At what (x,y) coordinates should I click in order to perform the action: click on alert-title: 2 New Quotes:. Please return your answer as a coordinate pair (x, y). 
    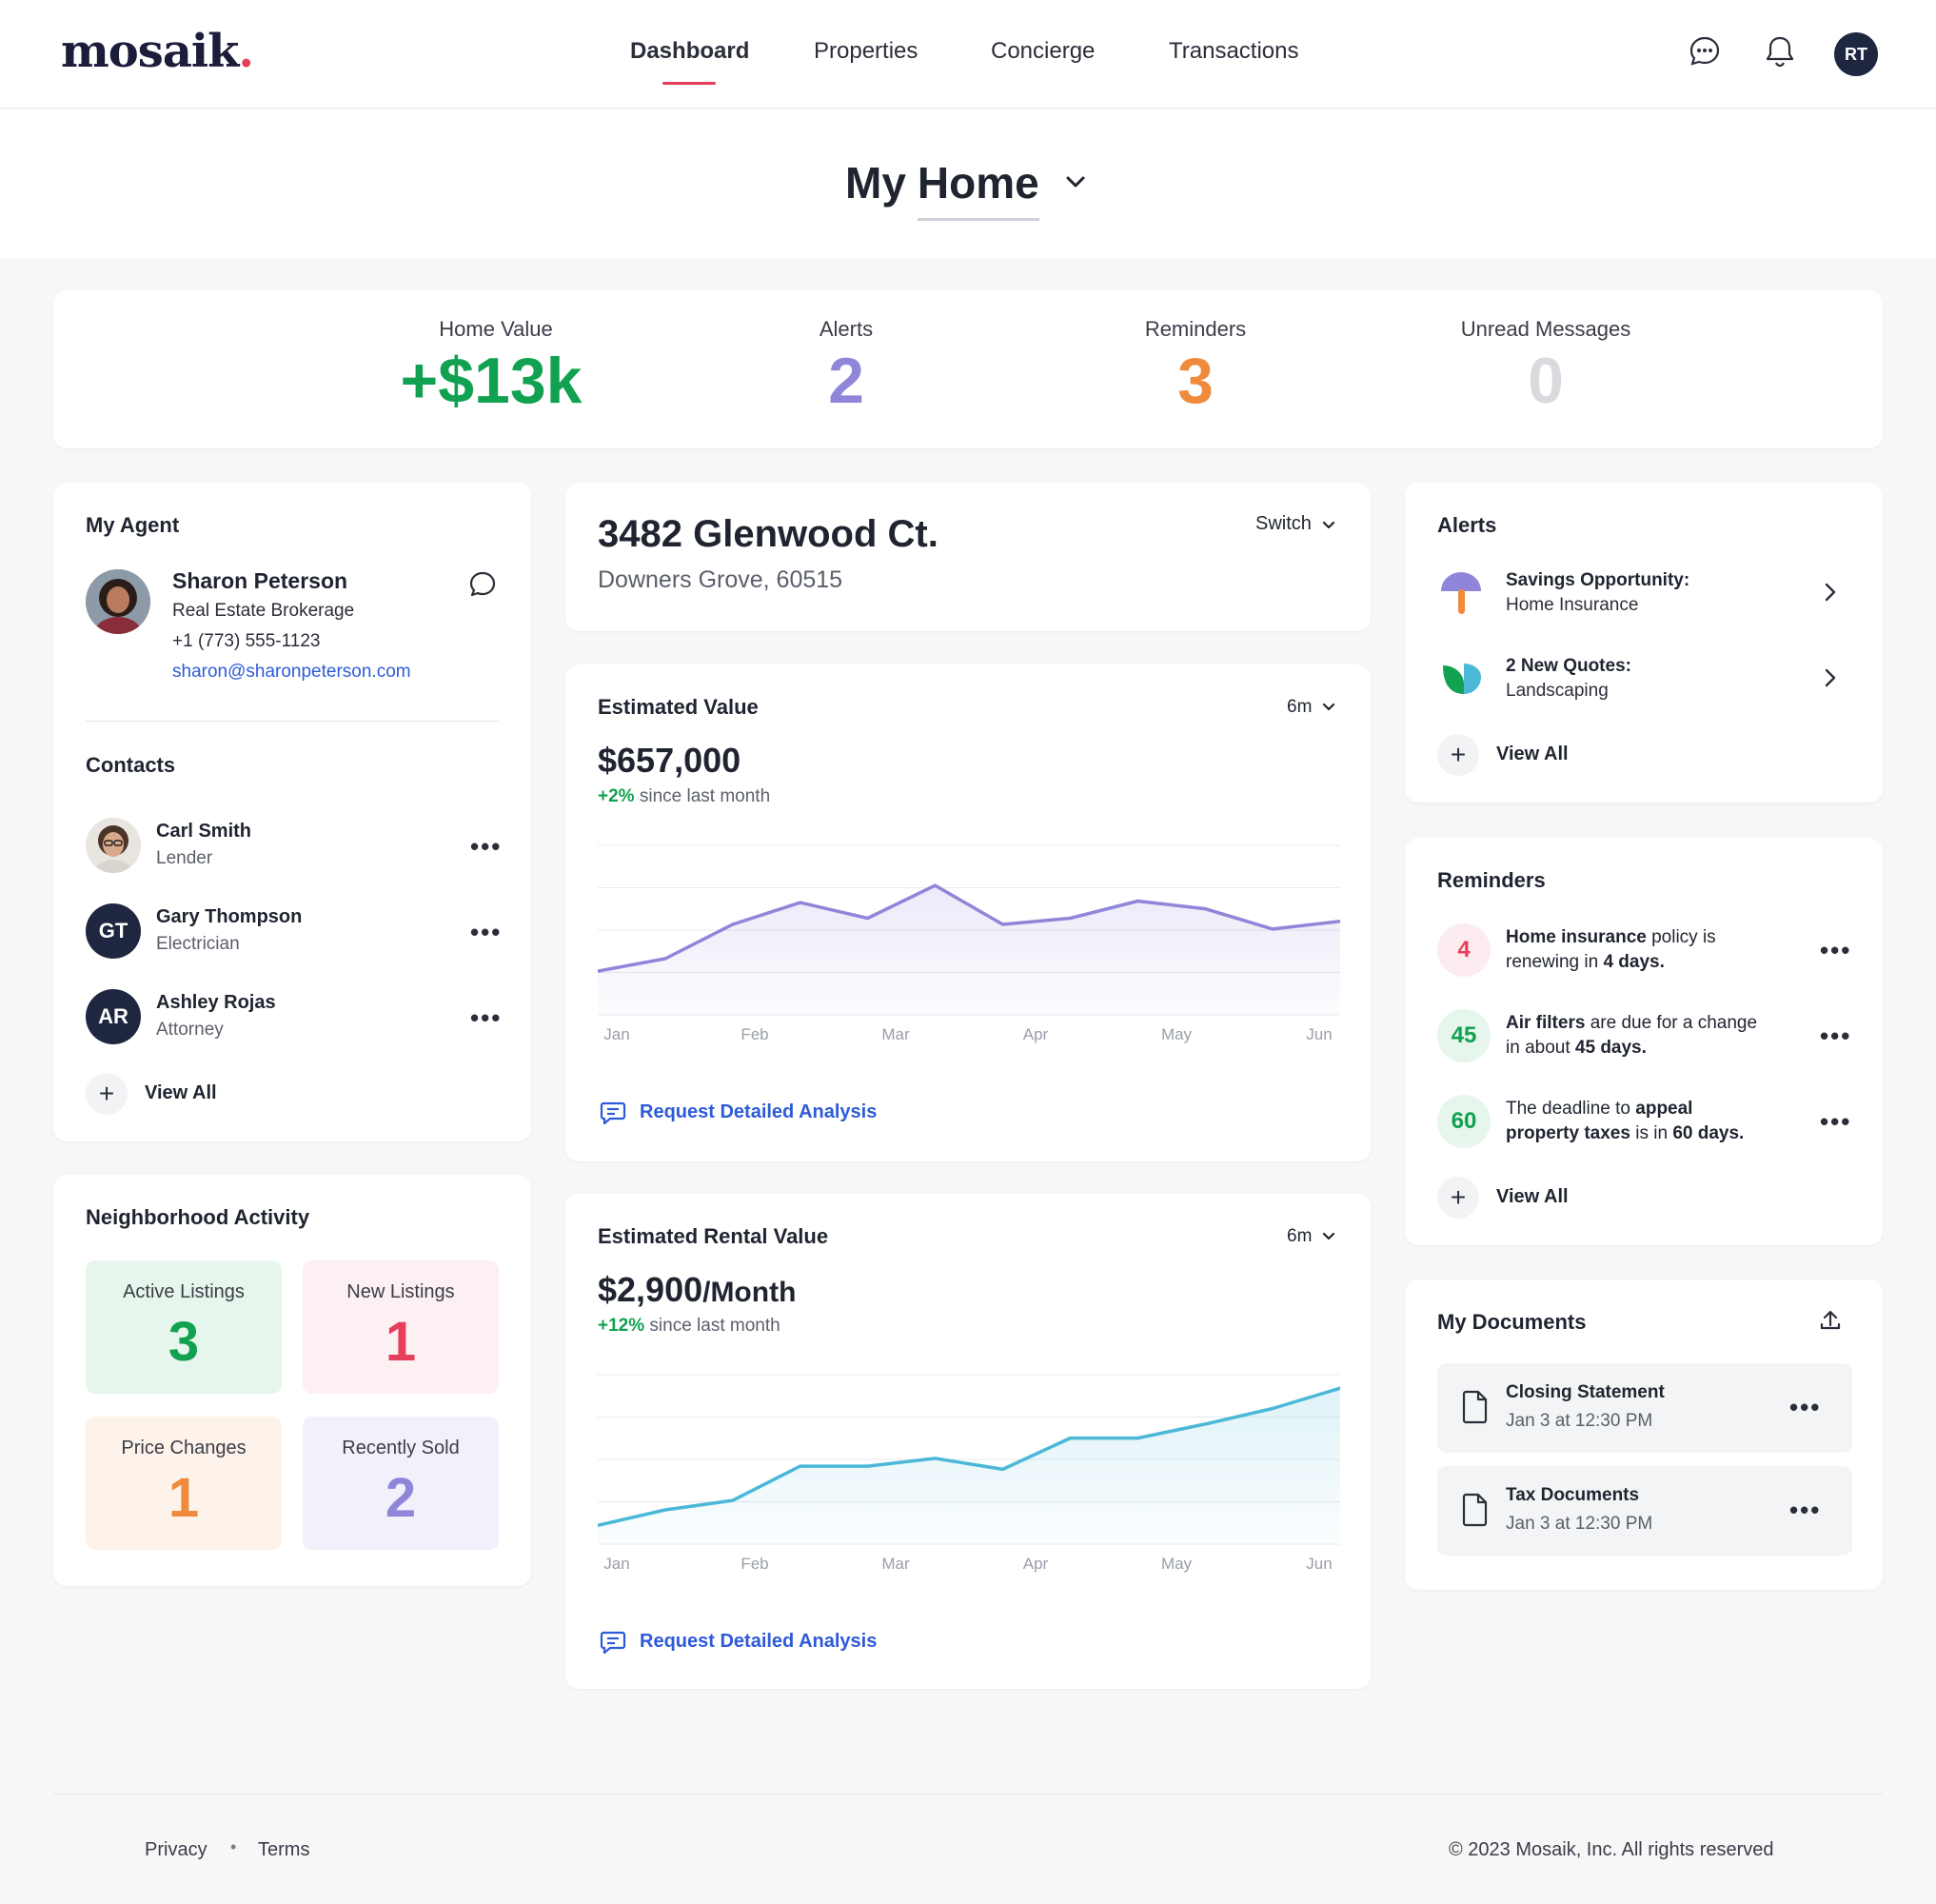
    Looking at the image, I should click on (1568, 666).